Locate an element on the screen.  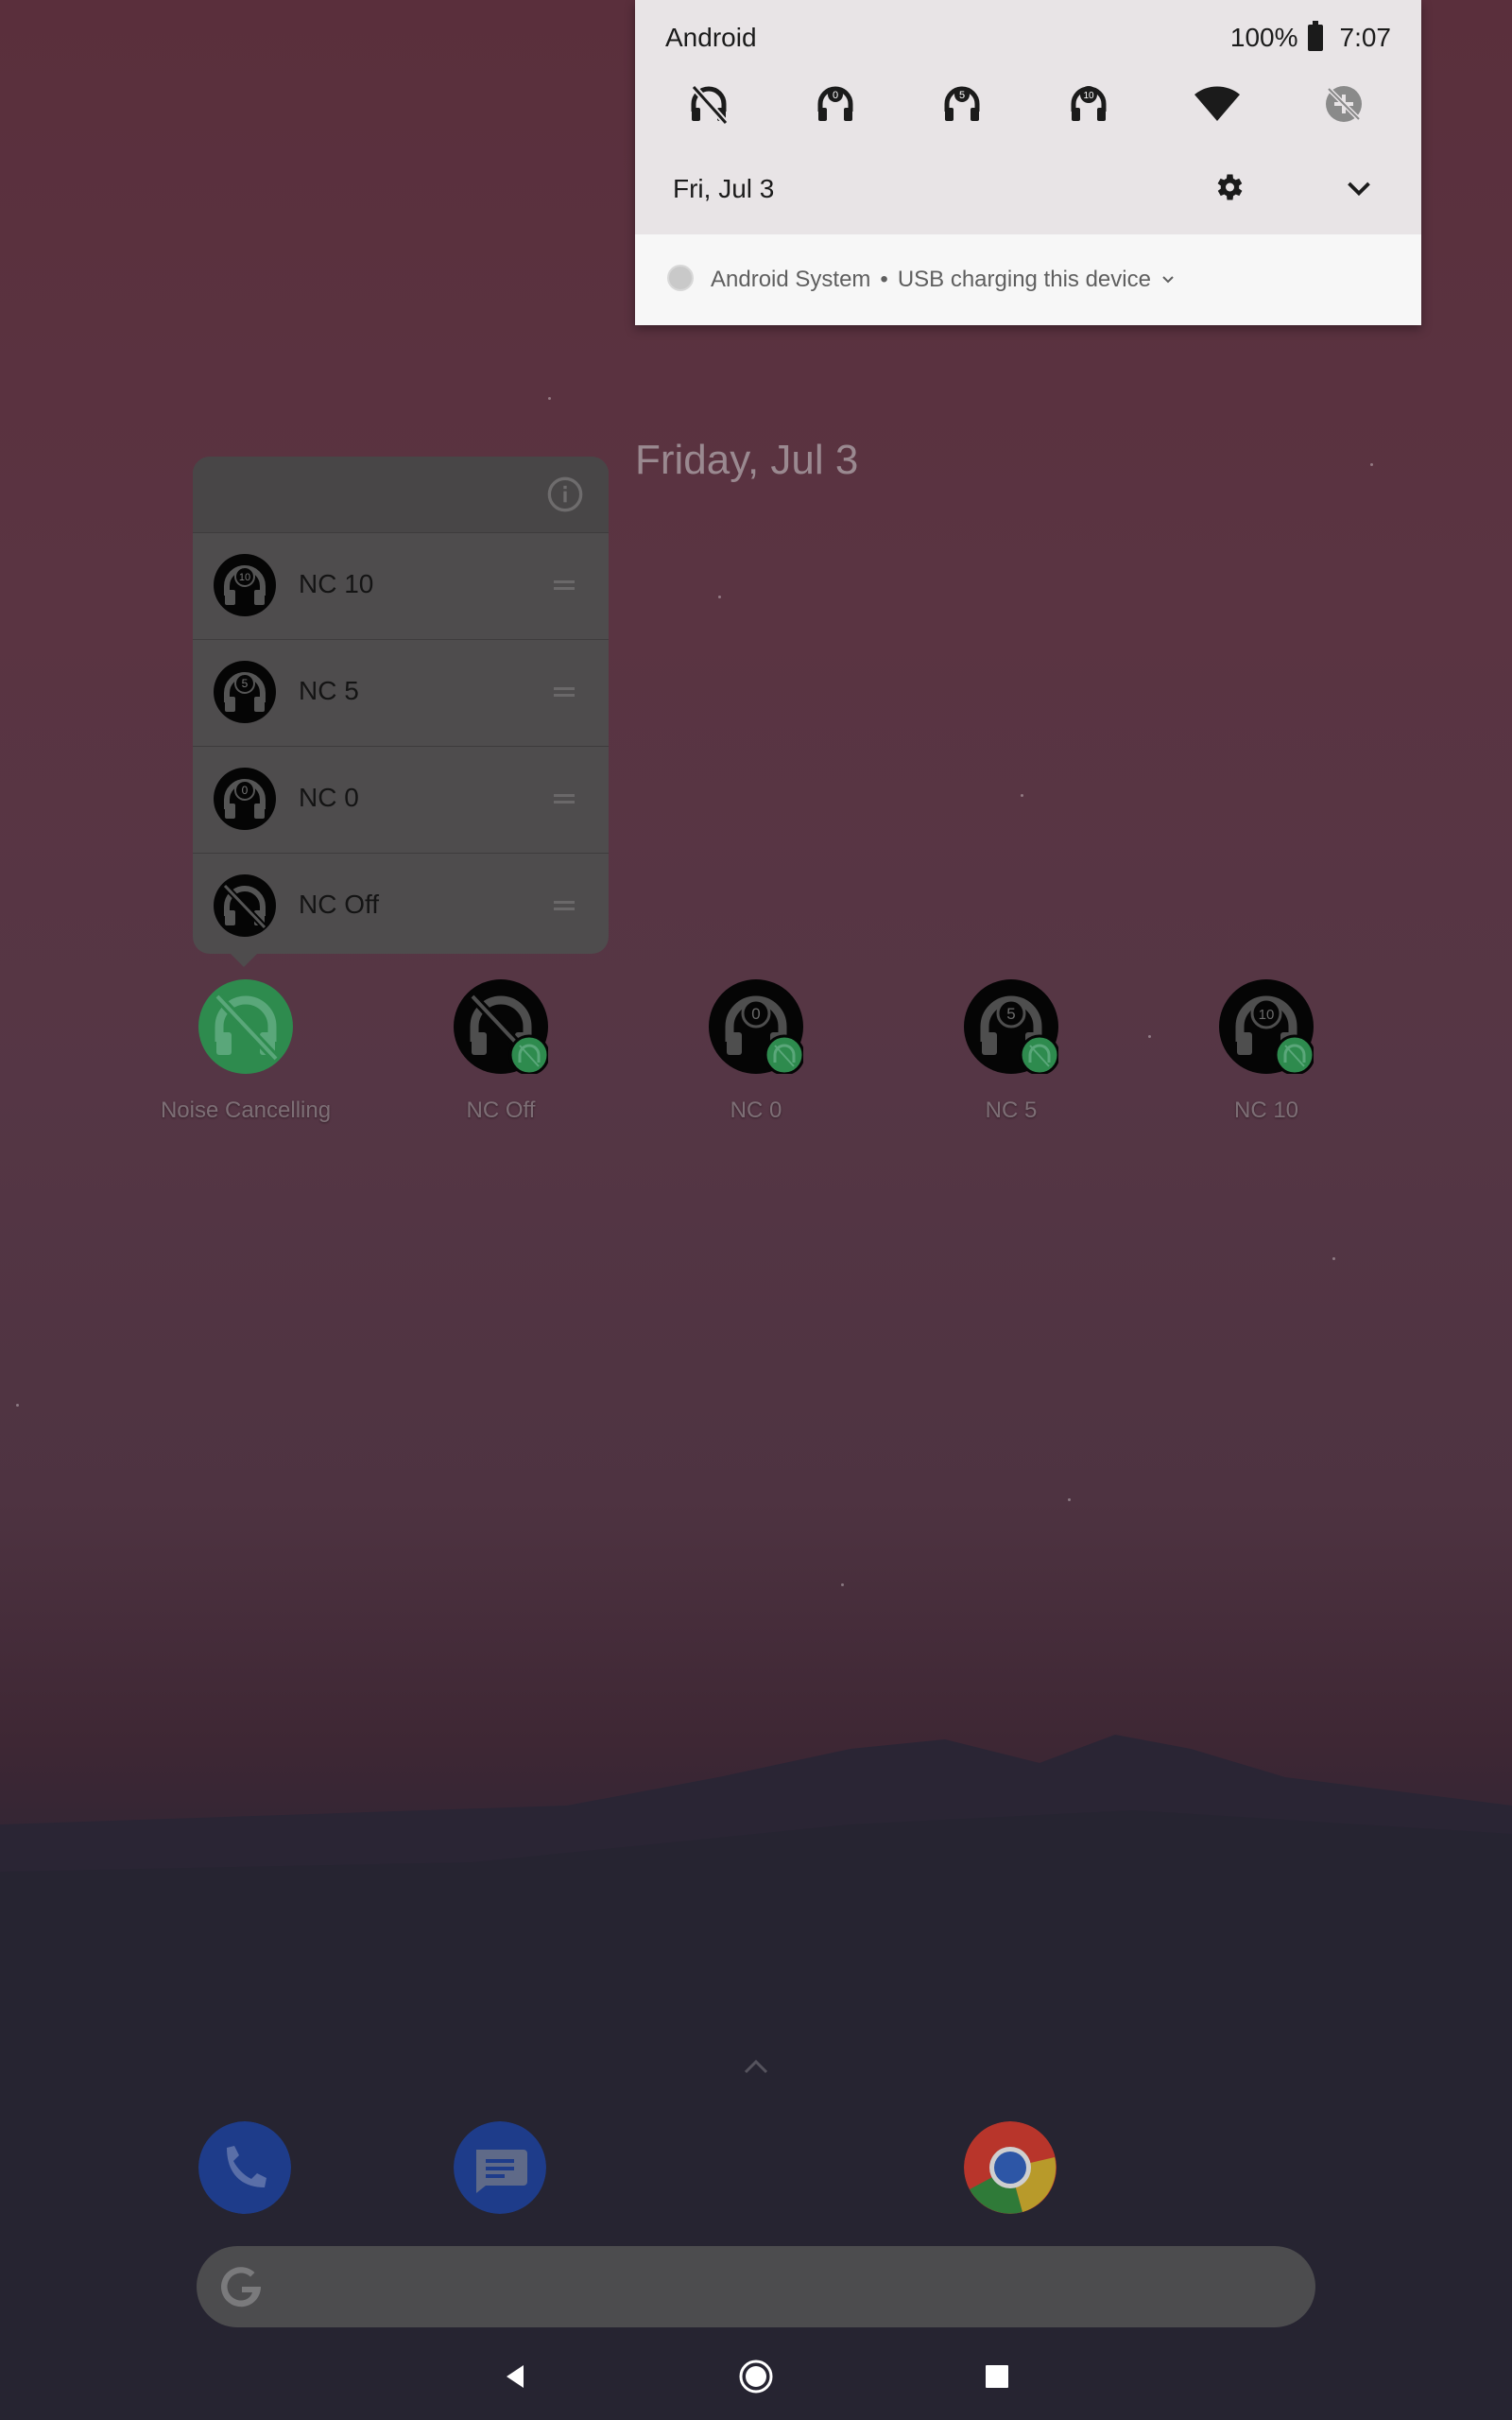
popup-item-nc-5: 5 NC 5 is located at coordinates (401, 692).